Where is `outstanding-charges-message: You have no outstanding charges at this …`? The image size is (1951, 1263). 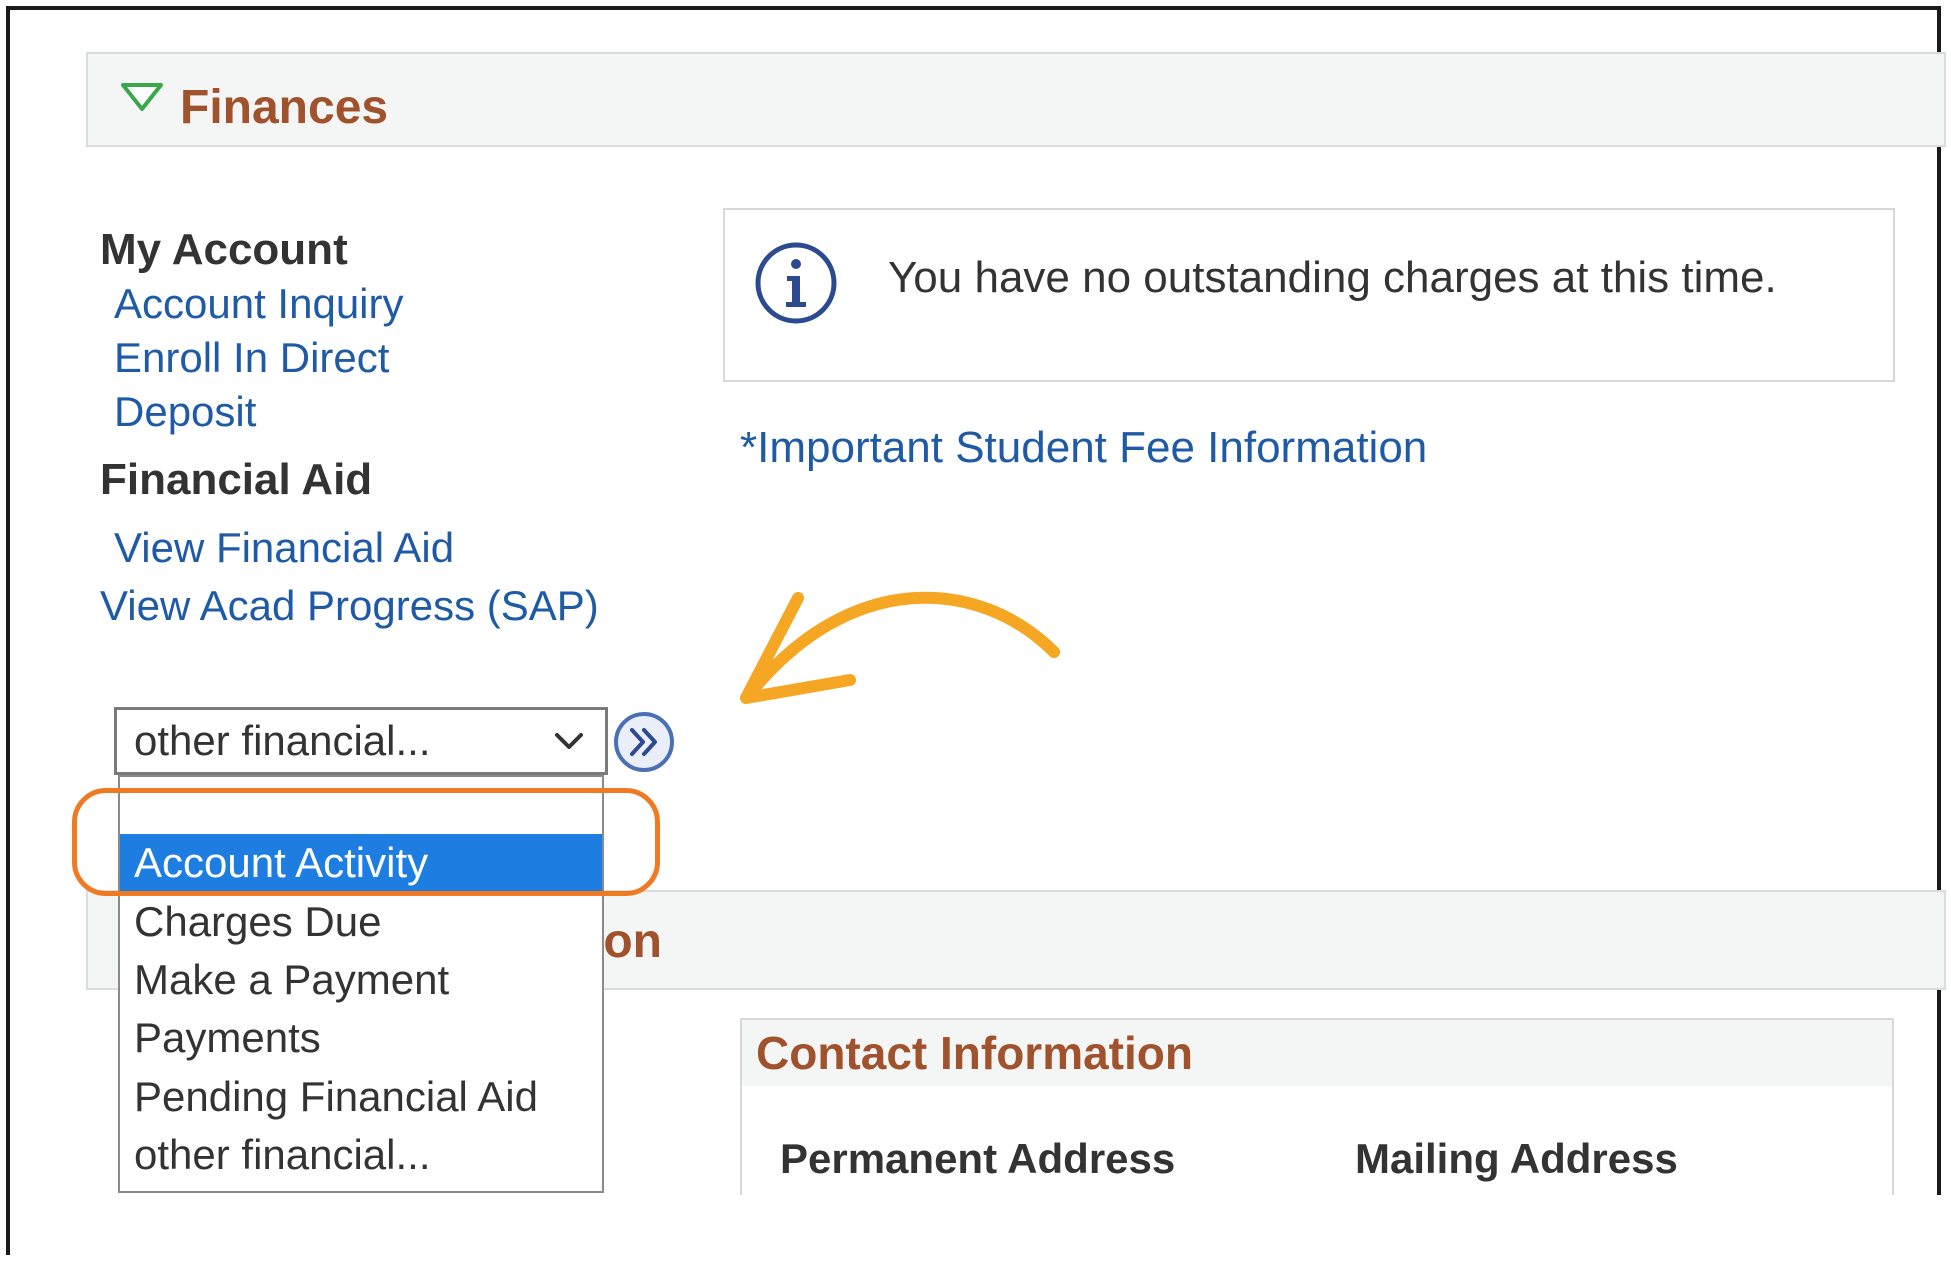
outstanding-charges-message: You have no outstanding charges at this … is located at coordinates (1332, 277).